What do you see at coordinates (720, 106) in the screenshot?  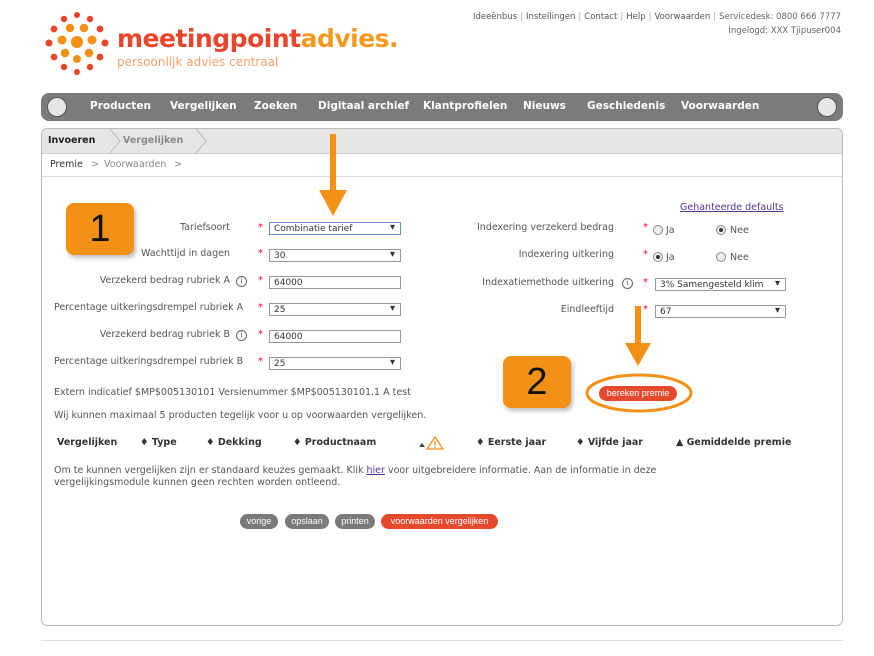 I see `nav-voorwaarden: Voorwaarden` at bounding box center [720, 106].